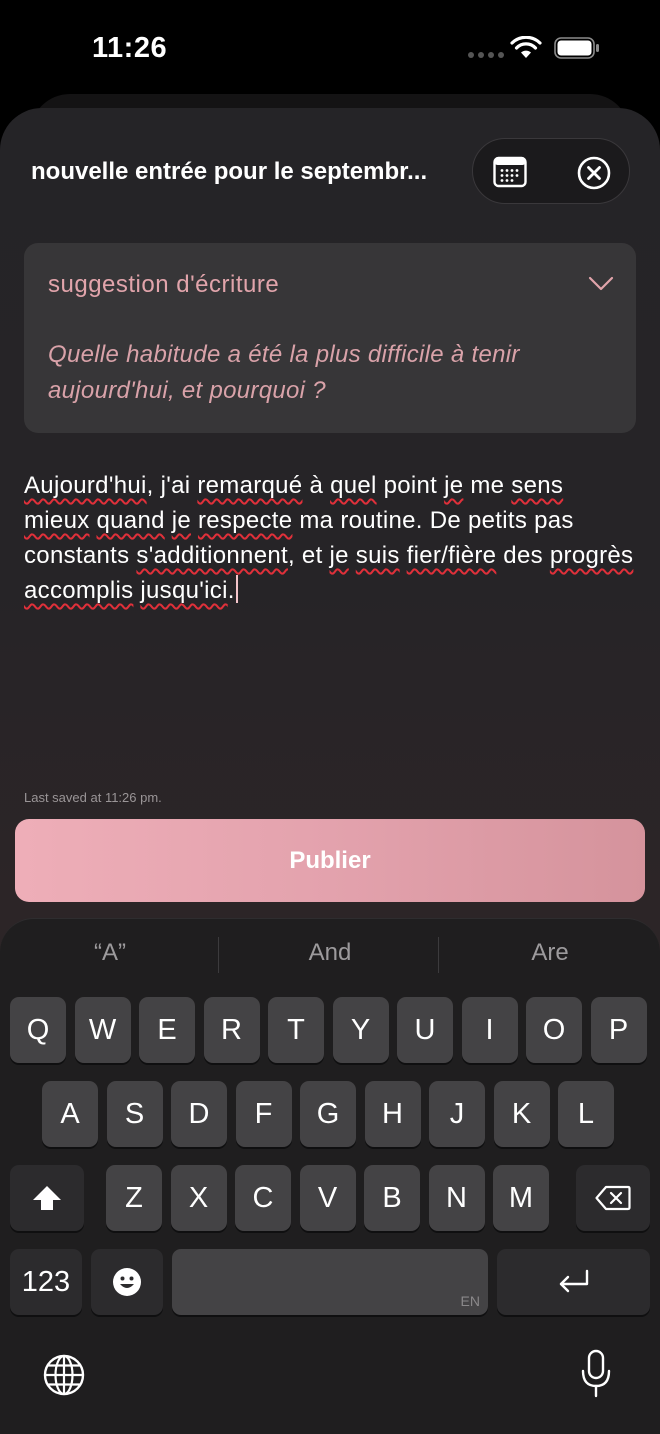 The image size is (660, 1434). Describe the element at coordinates (487, 485) in the screenshot. I see `entry-word: me` at that location.